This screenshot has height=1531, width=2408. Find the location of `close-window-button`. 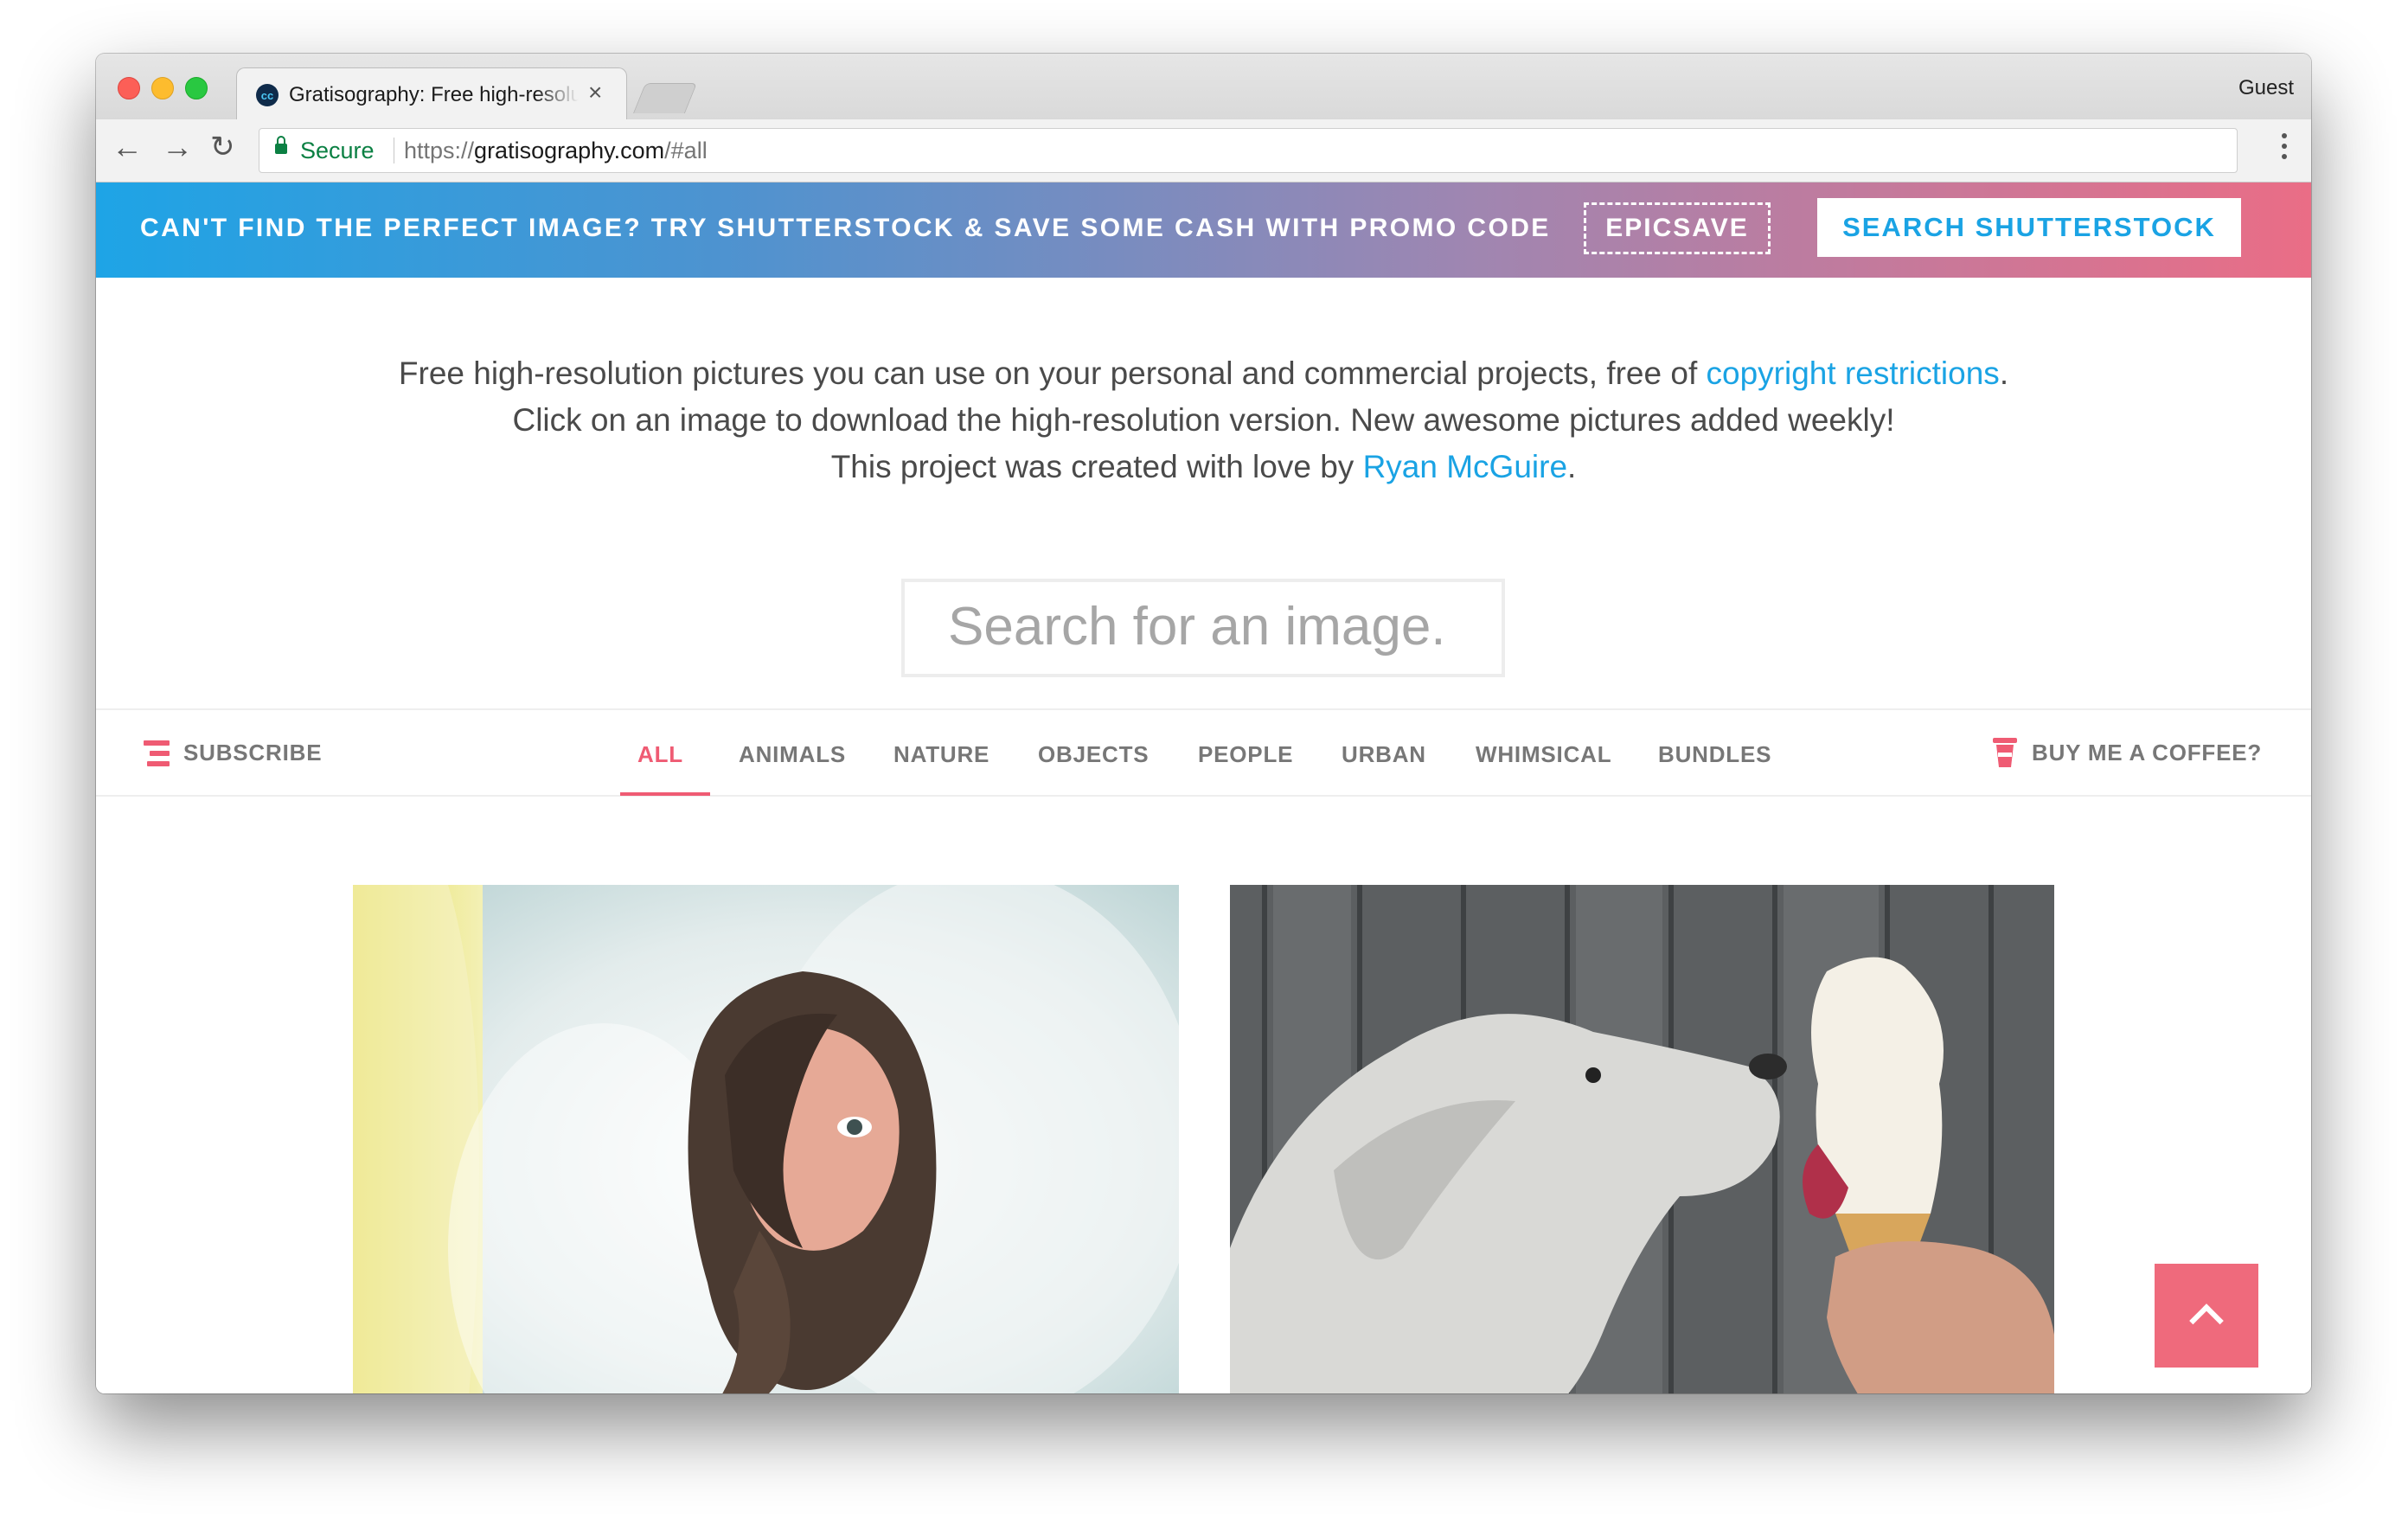

close-window-button is located at coordinates (129, 88).